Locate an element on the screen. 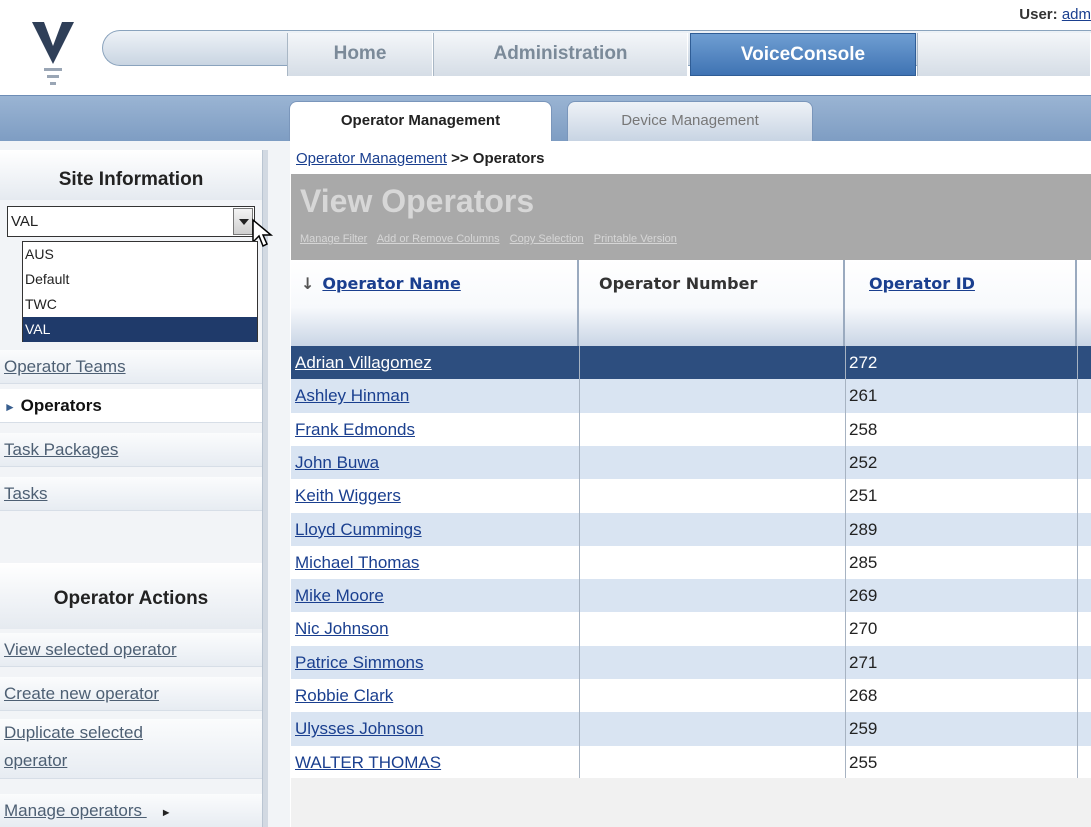 The width and height of the screenshot is (1091, 827). table-row: Lloyd Cummings 289 is located at coordinates (691, 529).